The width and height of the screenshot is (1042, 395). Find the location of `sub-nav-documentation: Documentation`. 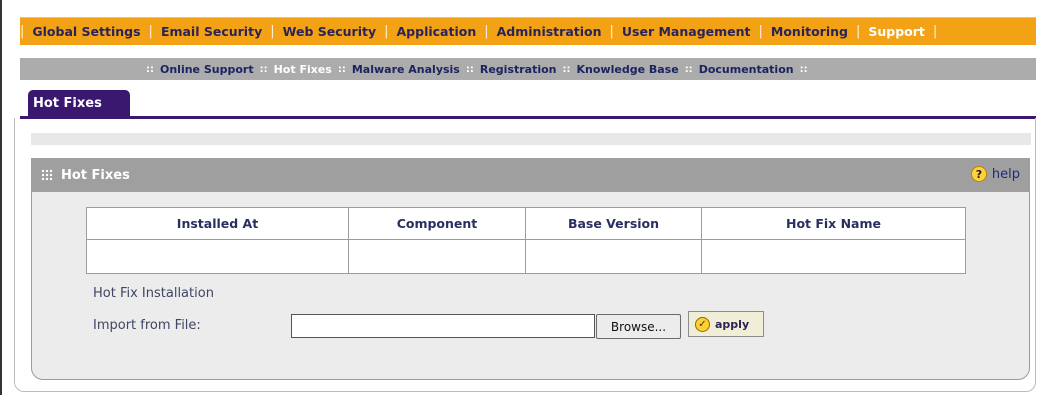

sub-nav-documentation: Documentation is located at coordinates (746, 69).